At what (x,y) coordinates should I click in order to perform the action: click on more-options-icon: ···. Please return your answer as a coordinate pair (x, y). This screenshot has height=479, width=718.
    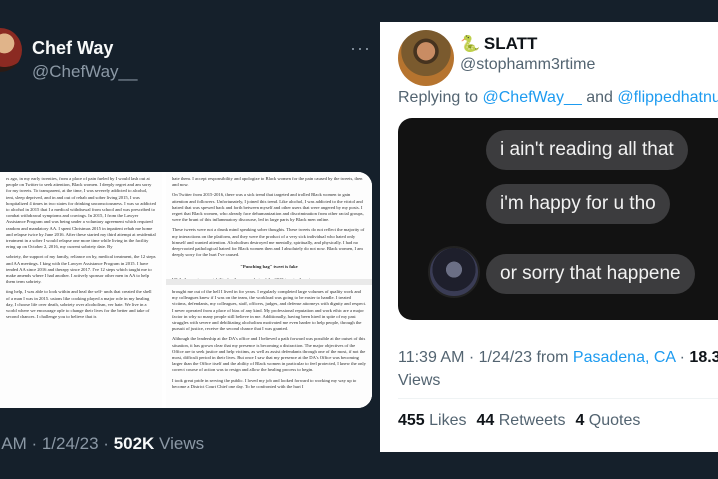
    Looking at the image, I should click on (360, 48).